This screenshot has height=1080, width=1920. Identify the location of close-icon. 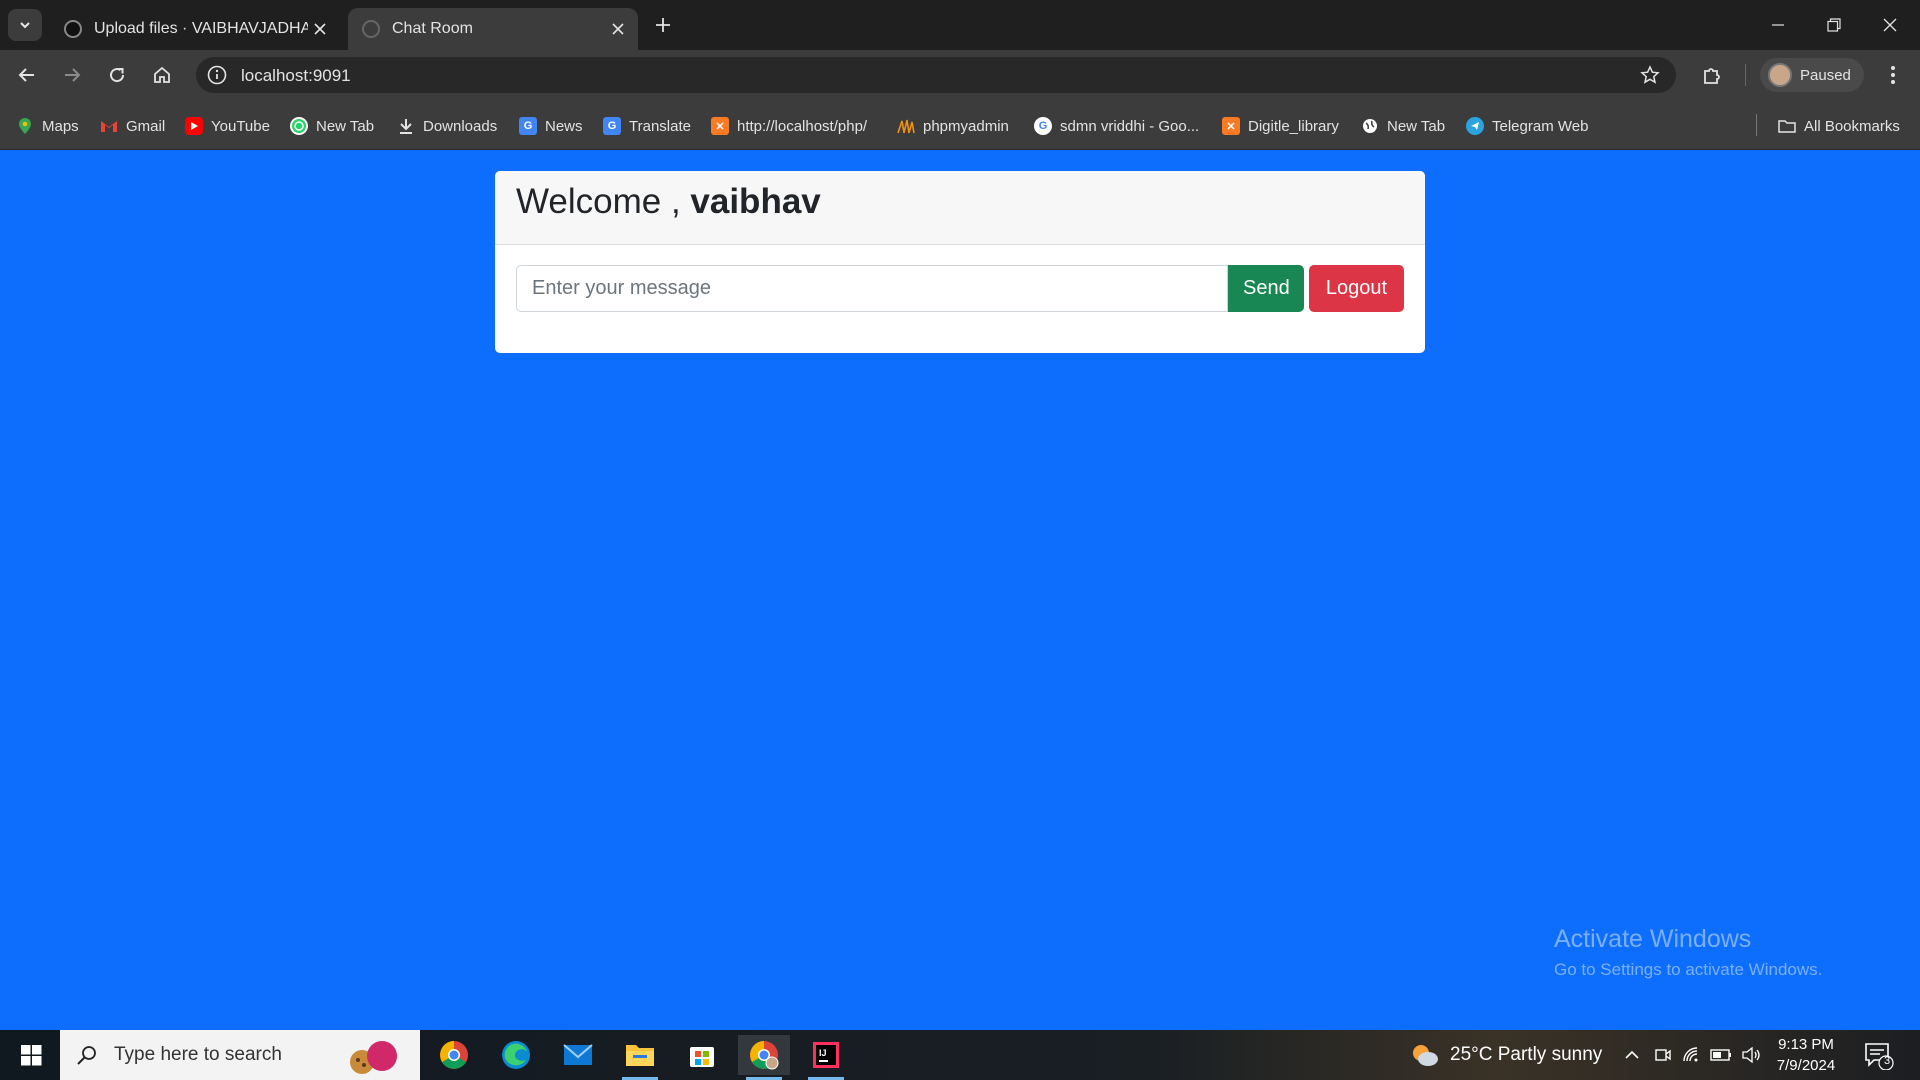
(1890, 25).